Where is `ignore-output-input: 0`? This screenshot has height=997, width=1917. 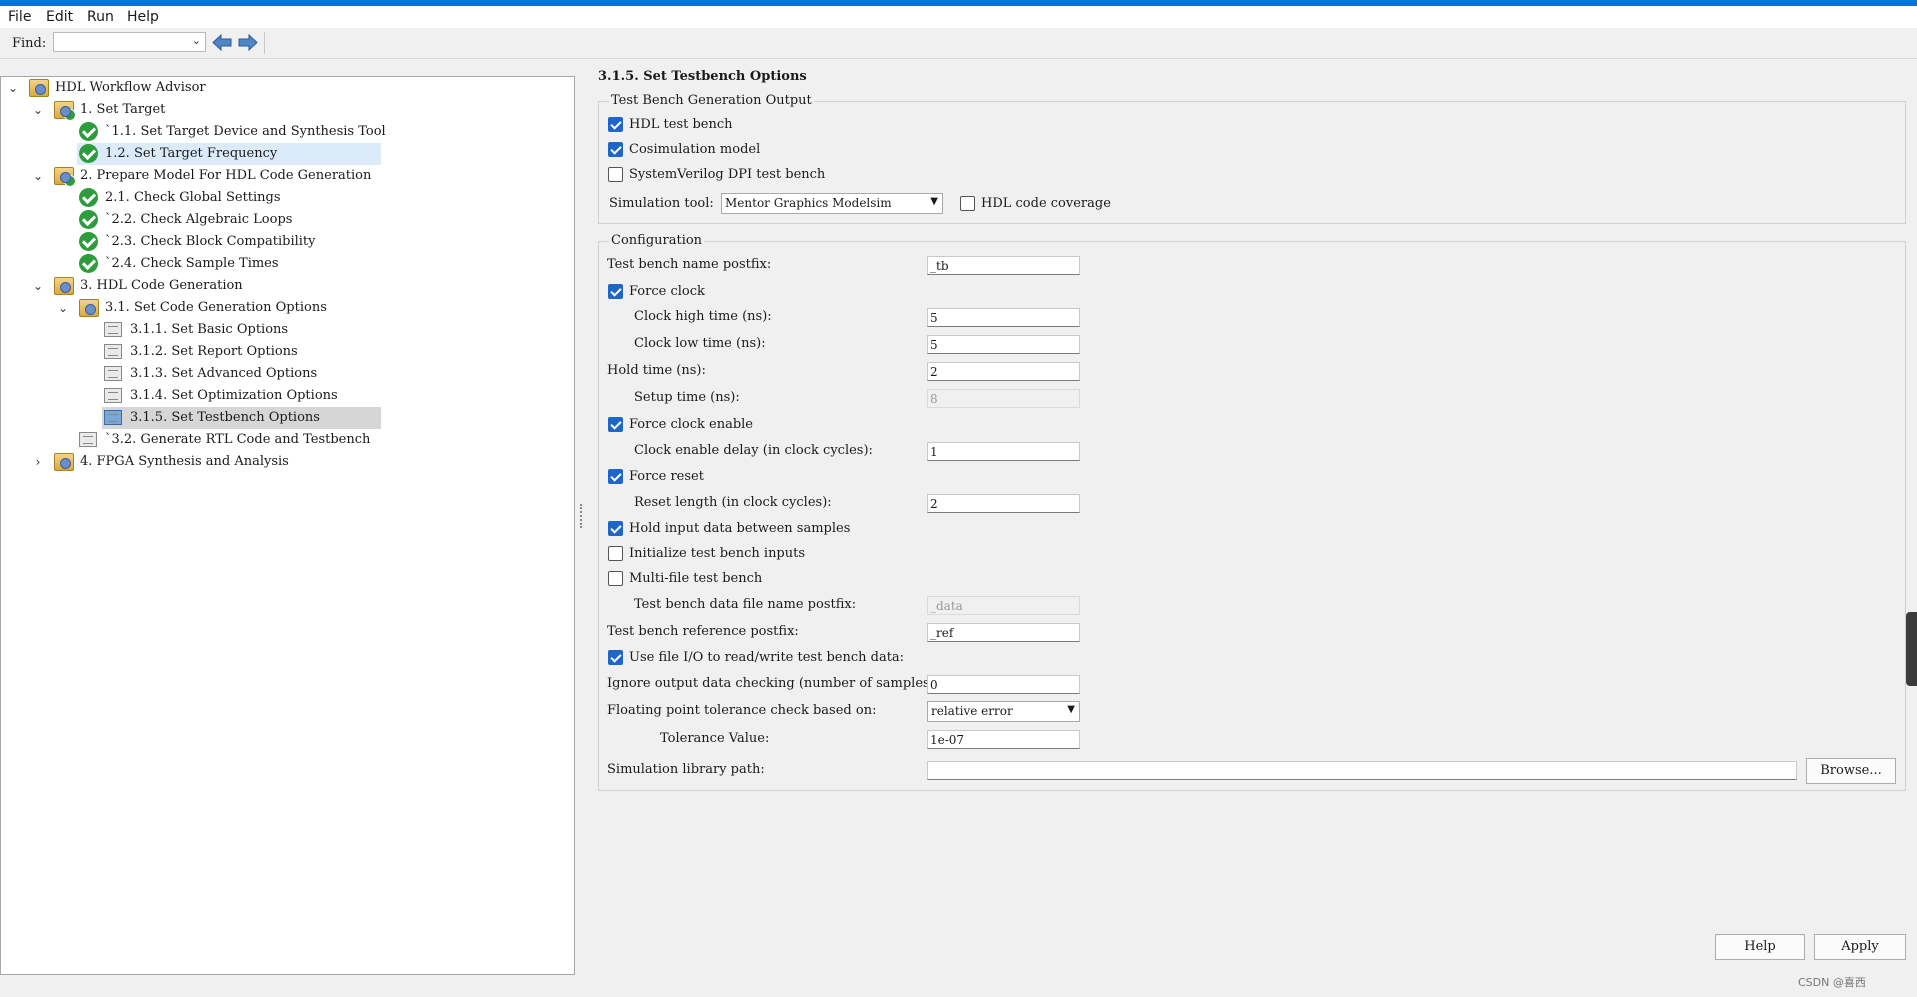 ignore-output-input: 0 is located at coordinates (1003, 684).